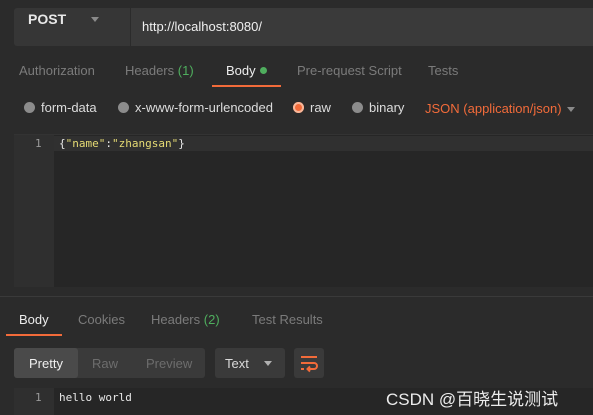 This screenshot has width=593, height=415. Describe the element at coordinates (472, 399) in the screenshot. I see `watermark-text: CSDN @百晓生说测试` at that location.